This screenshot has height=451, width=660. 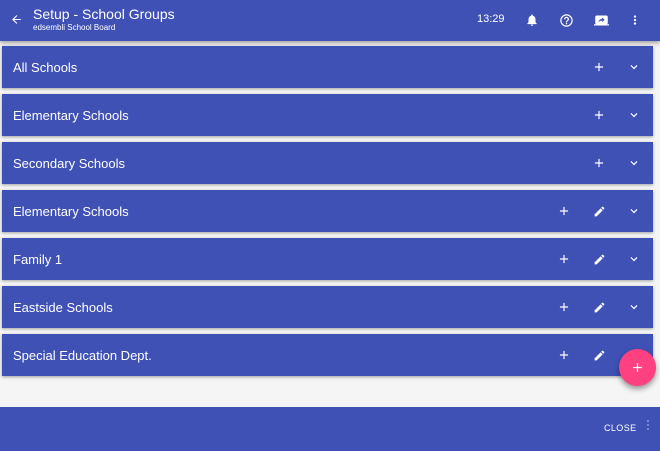 I want to click on help-icon, so click(x=566, y=20).